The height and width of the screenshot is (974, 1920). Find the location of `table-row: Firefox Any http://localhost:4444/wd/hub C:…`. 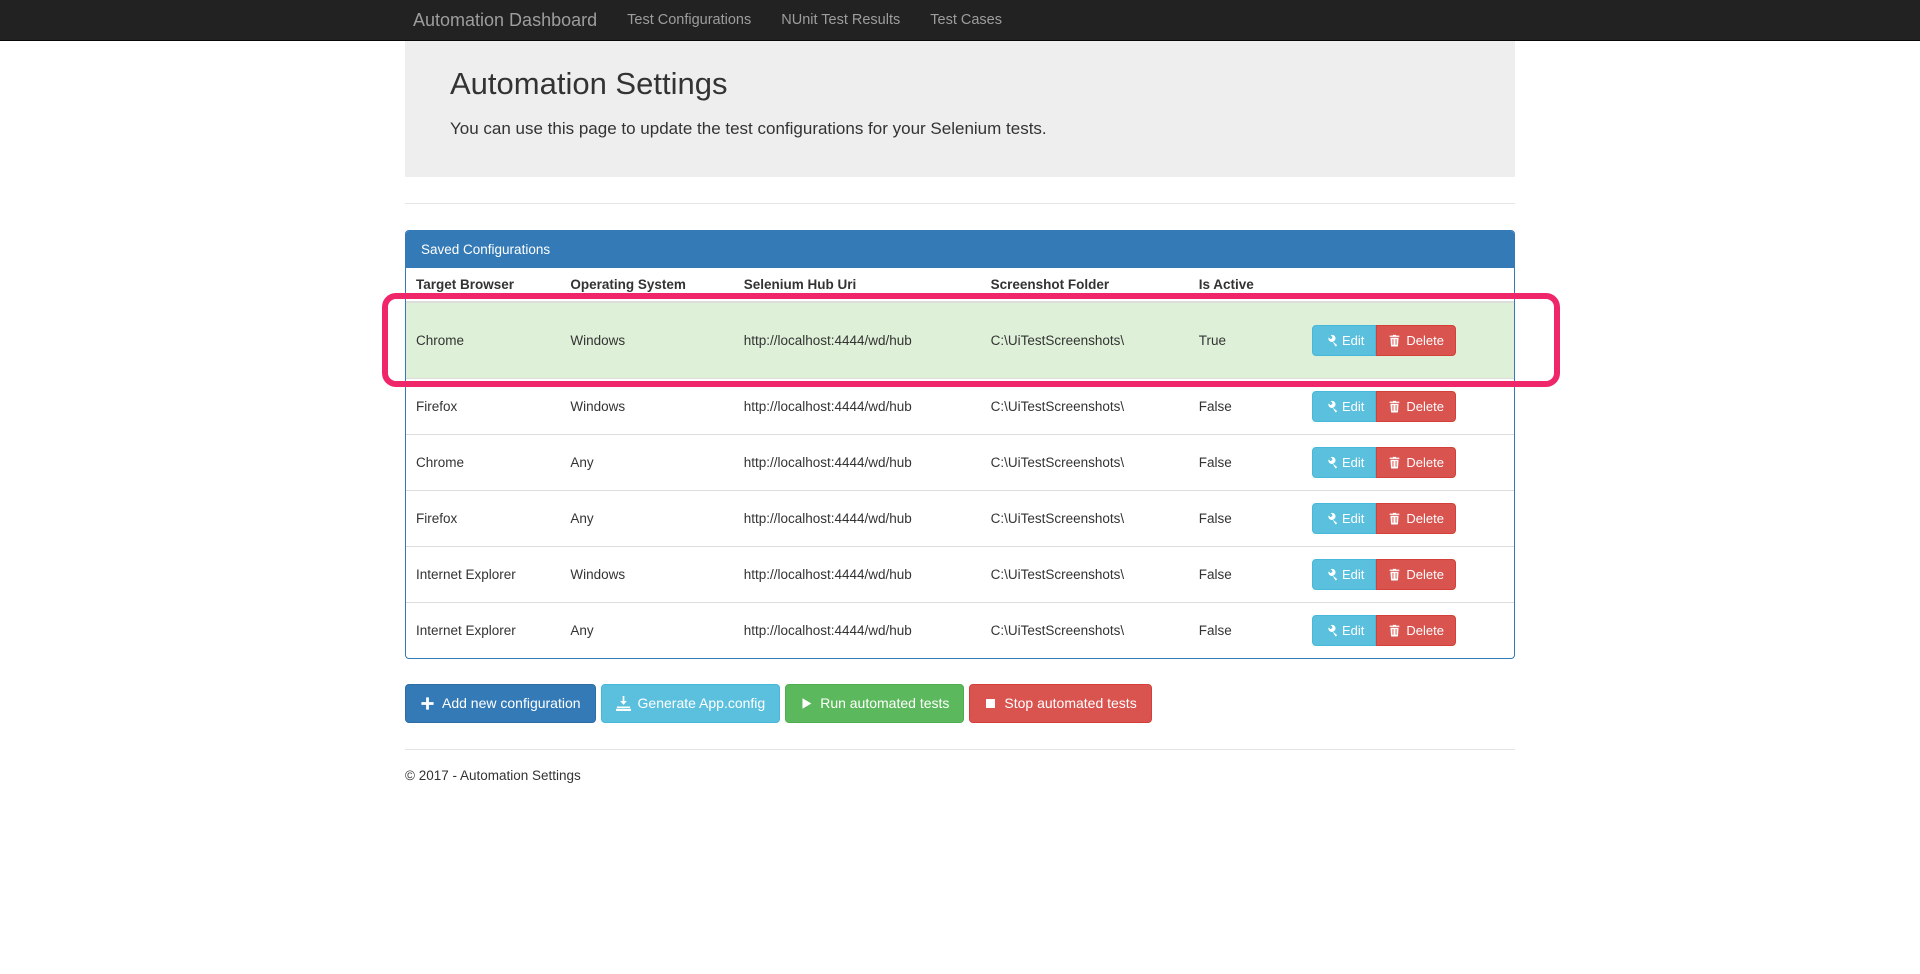

table-row: Firefox Any http://localhost:4444/wd/hub C:… is located at coordinates (960, 518).